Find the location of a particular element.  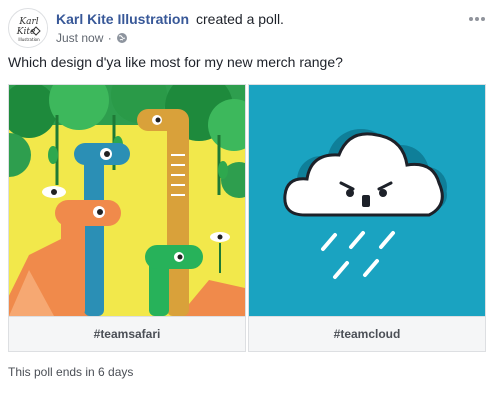

poll-ends-text: This poll ends in 6 days is located at coordinates (71, 372).